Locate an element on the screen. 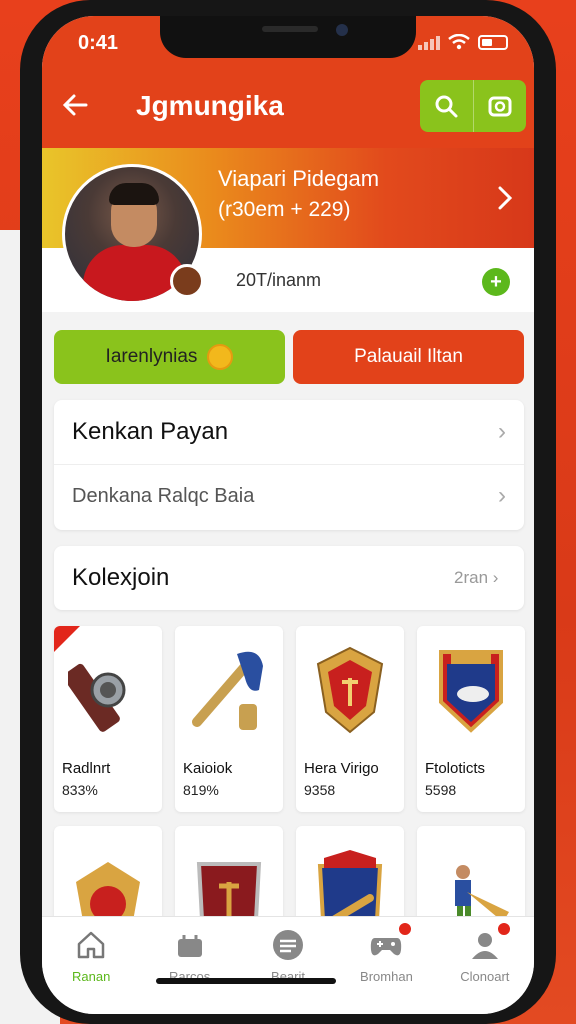 Image resolution: width=576 pixels, height=1024 pixels. collection-item: Radlnrt 833% is located at coordinates (108, 719).